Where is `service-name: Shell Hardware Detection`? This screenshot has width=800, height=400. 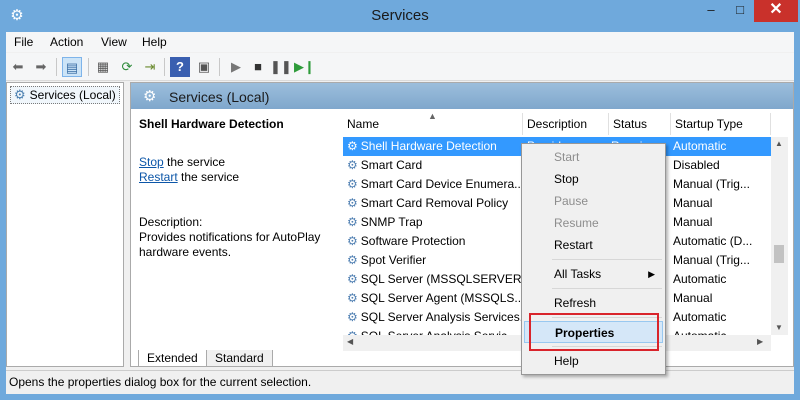 service-name: Shell Hardware Detection is located at coordinates (428, 146).